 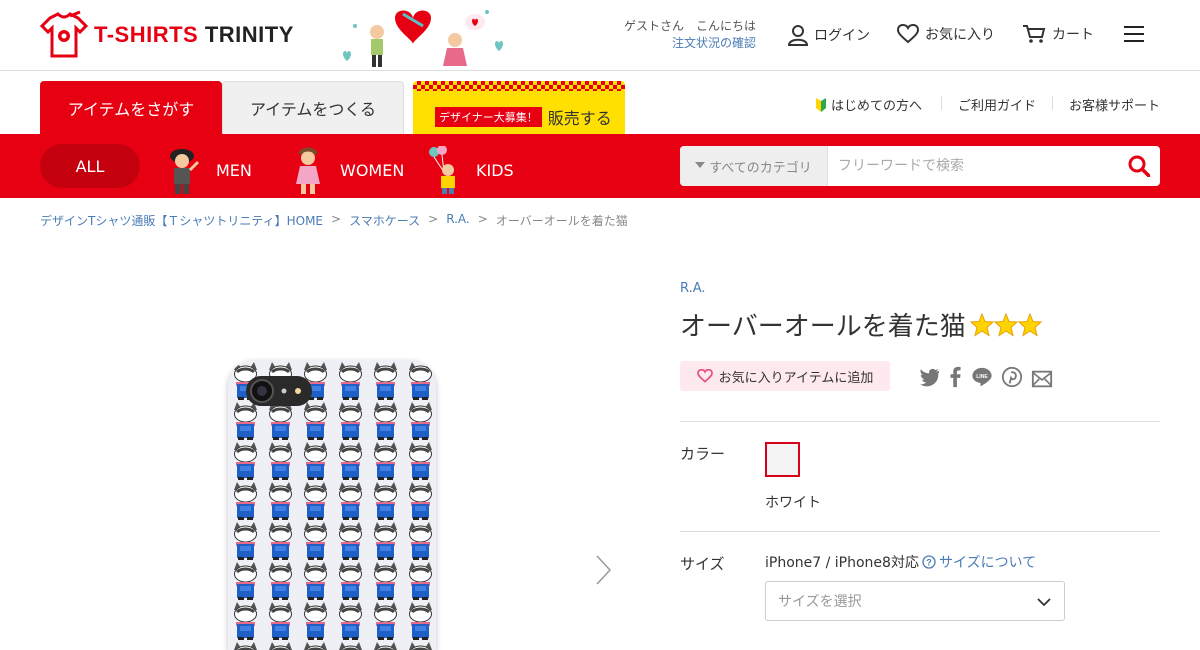 What do you see at coordinates (704, 376) in the screenshot?
I see `heart-outline-icon` at bounding box center [704, 376].